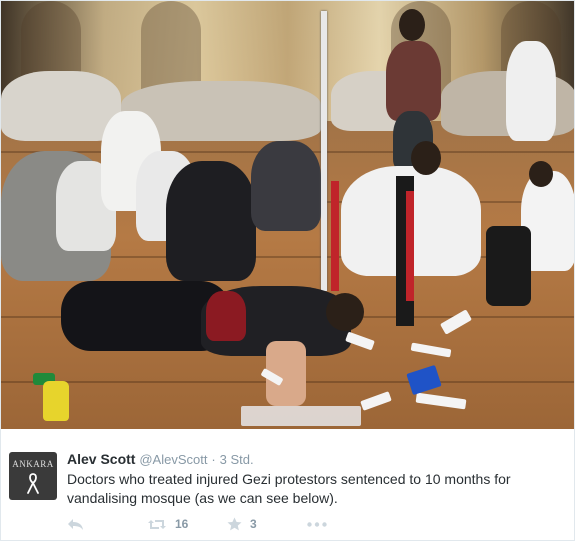 Image resolution: width=575 pixels, height=541 pixels. Describe the element at coordinates (33, 483) in the screenshot. I see `ribbon-icon` at that location.